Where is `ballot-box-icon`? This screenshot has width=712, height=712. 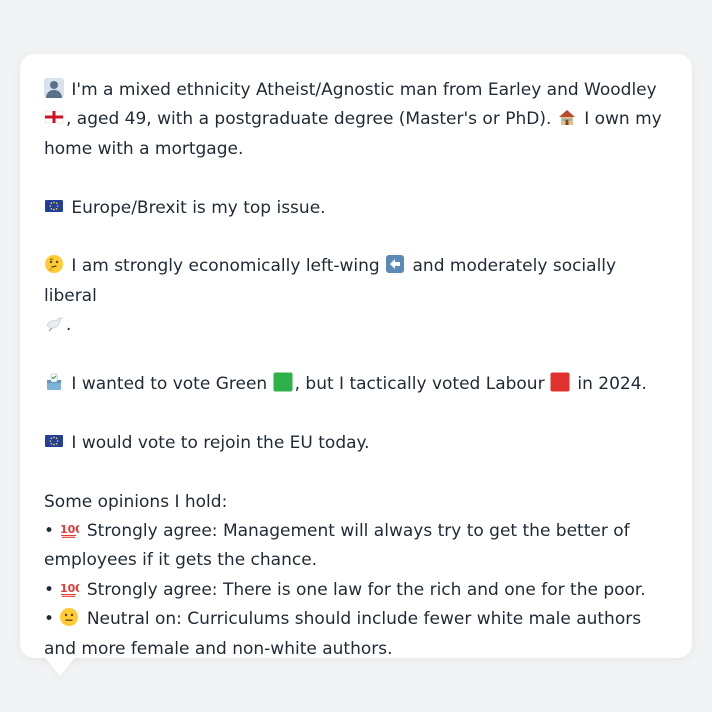 ballot-box-icon is located at coordinates (54, 382).